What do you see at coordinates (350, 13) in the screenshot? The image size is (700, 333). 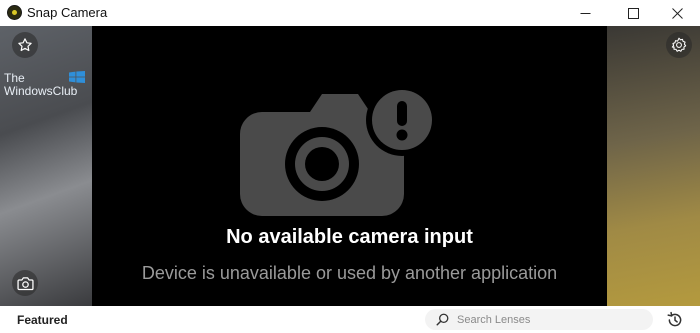 I see `title-bar: Snap Camera` at bounding box center [350, 13].